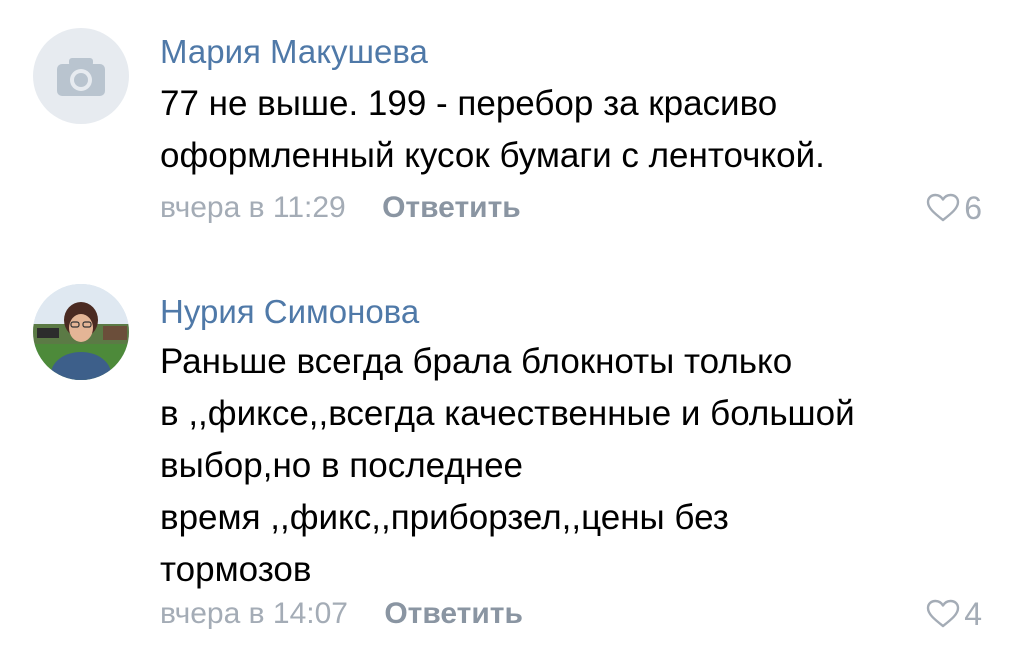  What do you see at coordinates (469, 103) in the screenshot?
I see `comment-text-line: 77 не выше. 199 - перебор за красиво` at bounding box center [469, 103].